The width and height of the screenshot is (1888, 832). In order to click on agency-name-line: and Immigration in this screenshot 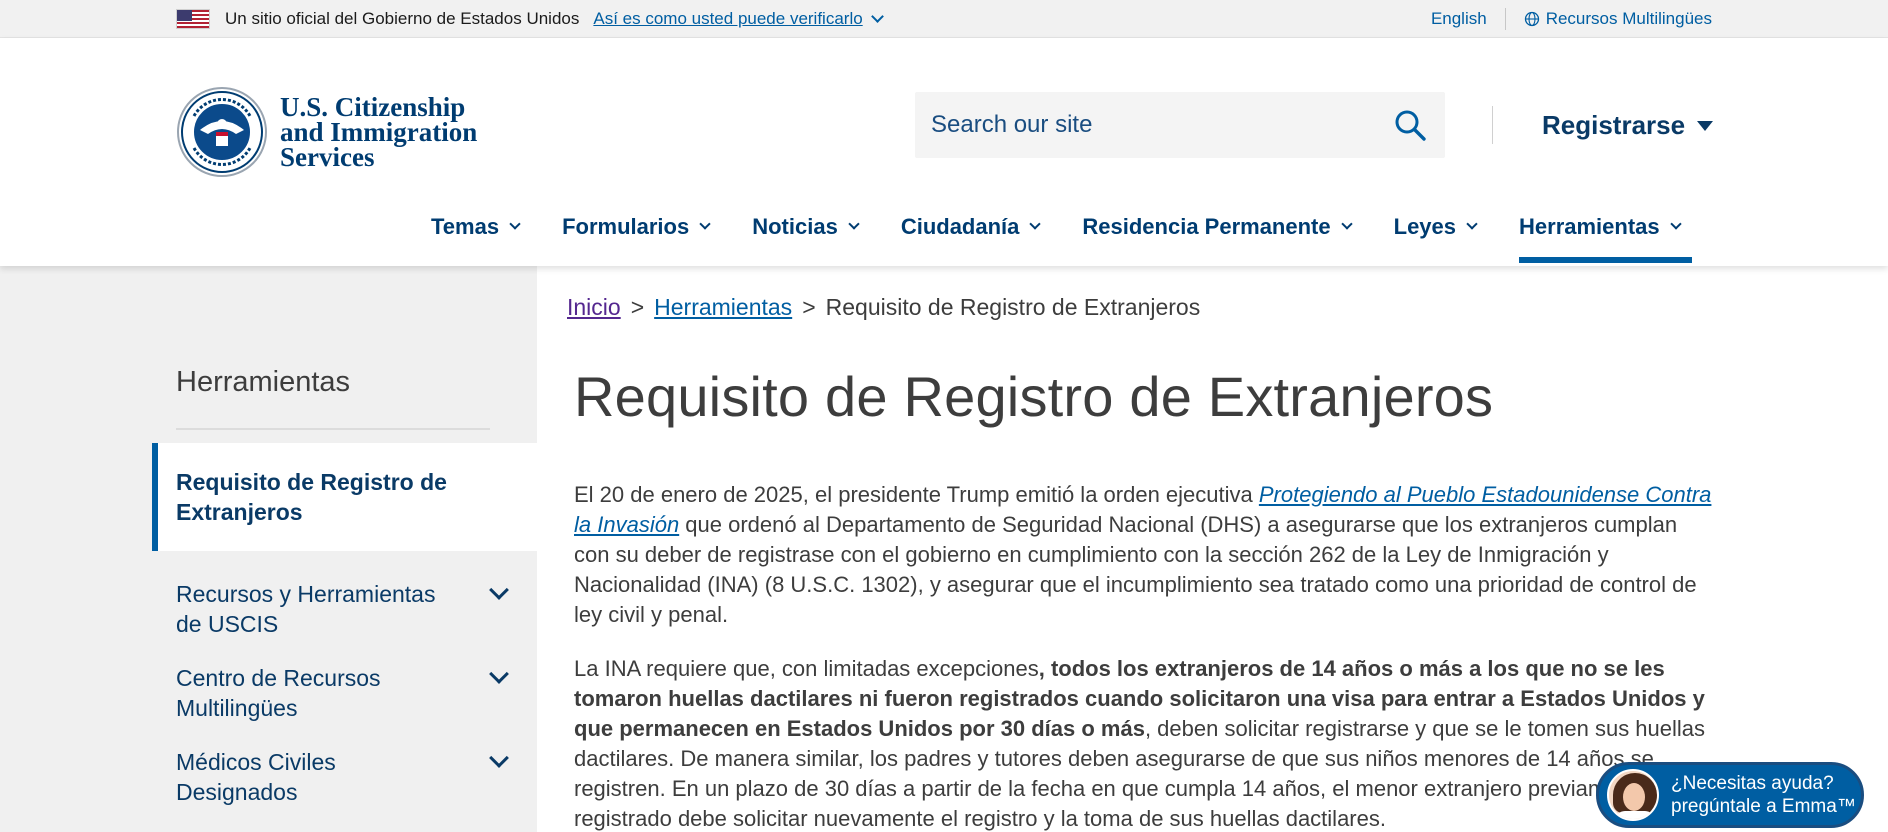, I will do `click(379, 131)`.